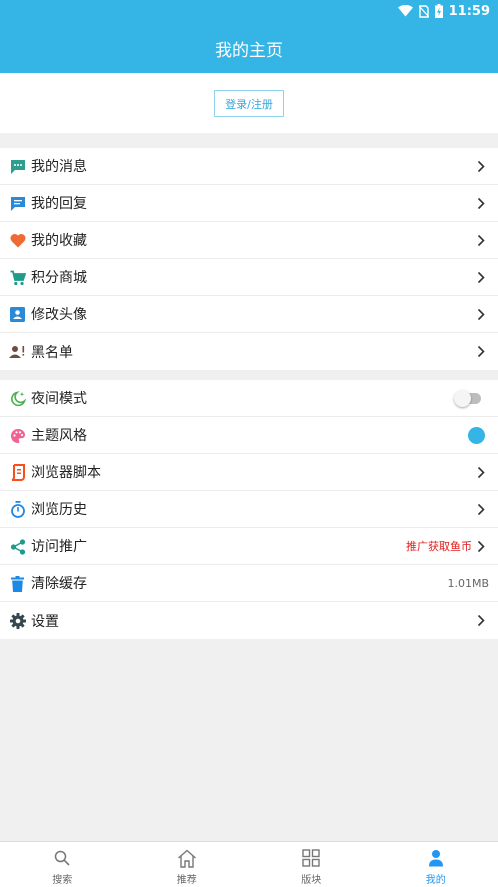 This screenshot has height=887, width=498. Describe the element at coordinates (249, 203) in the screenshot. I see `menu-item-my-replies: 我的回复` at that location.